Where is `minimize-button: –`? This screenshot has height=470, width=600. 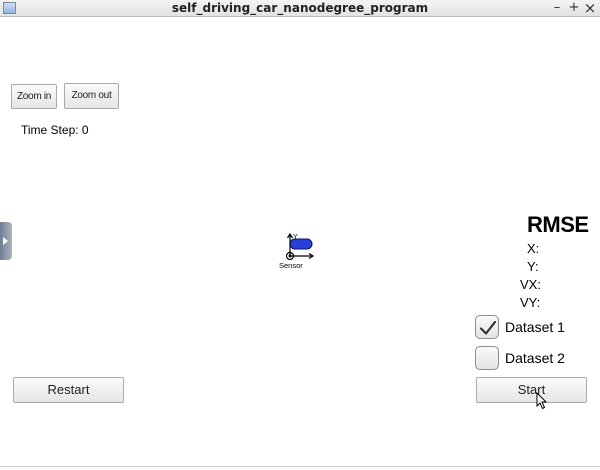
minimize-button: – is located at coordinates (557, 8).